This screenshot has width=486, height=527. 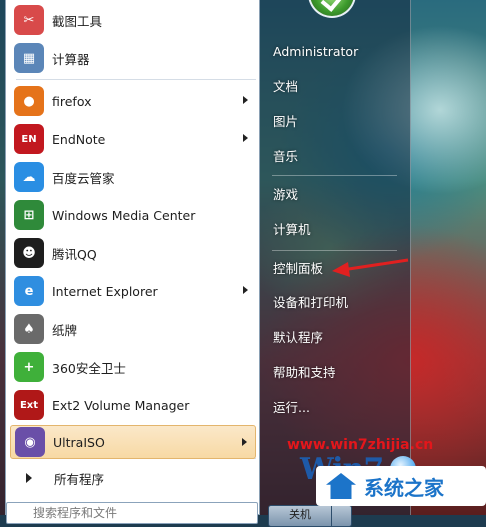 I want to click on calculator-icon: ▦, so click(x=29, y=58).